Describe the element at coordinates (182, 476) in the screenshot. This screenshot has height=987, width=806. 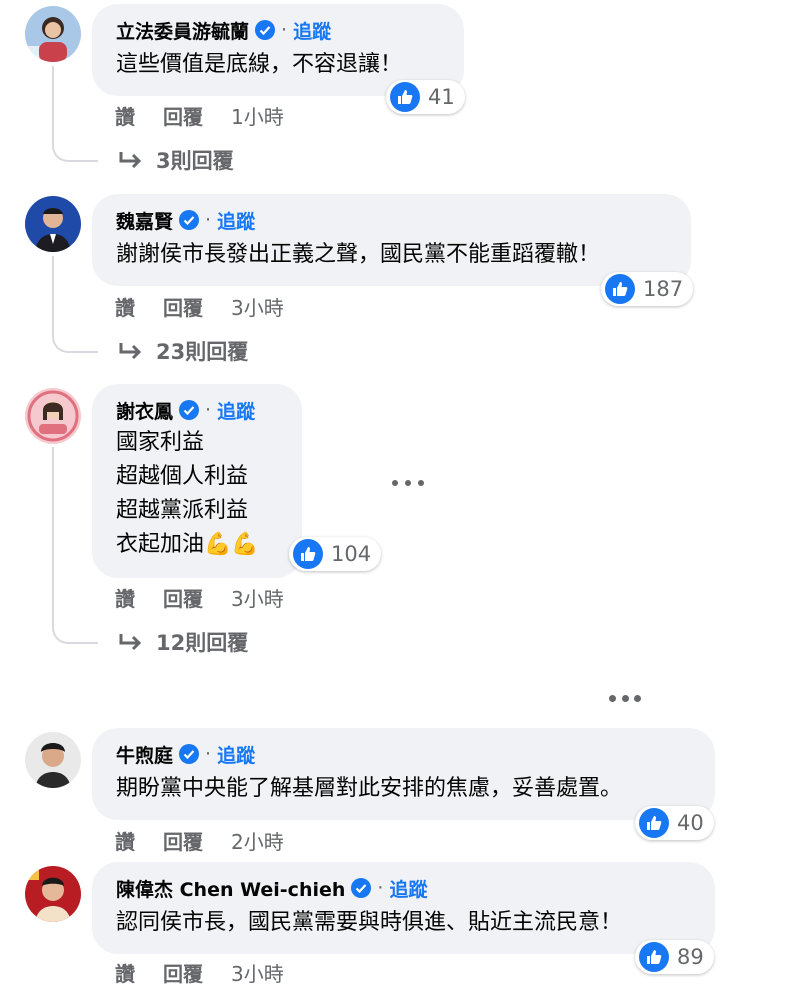
I see `comment-line: 超越個人利益` at that location.